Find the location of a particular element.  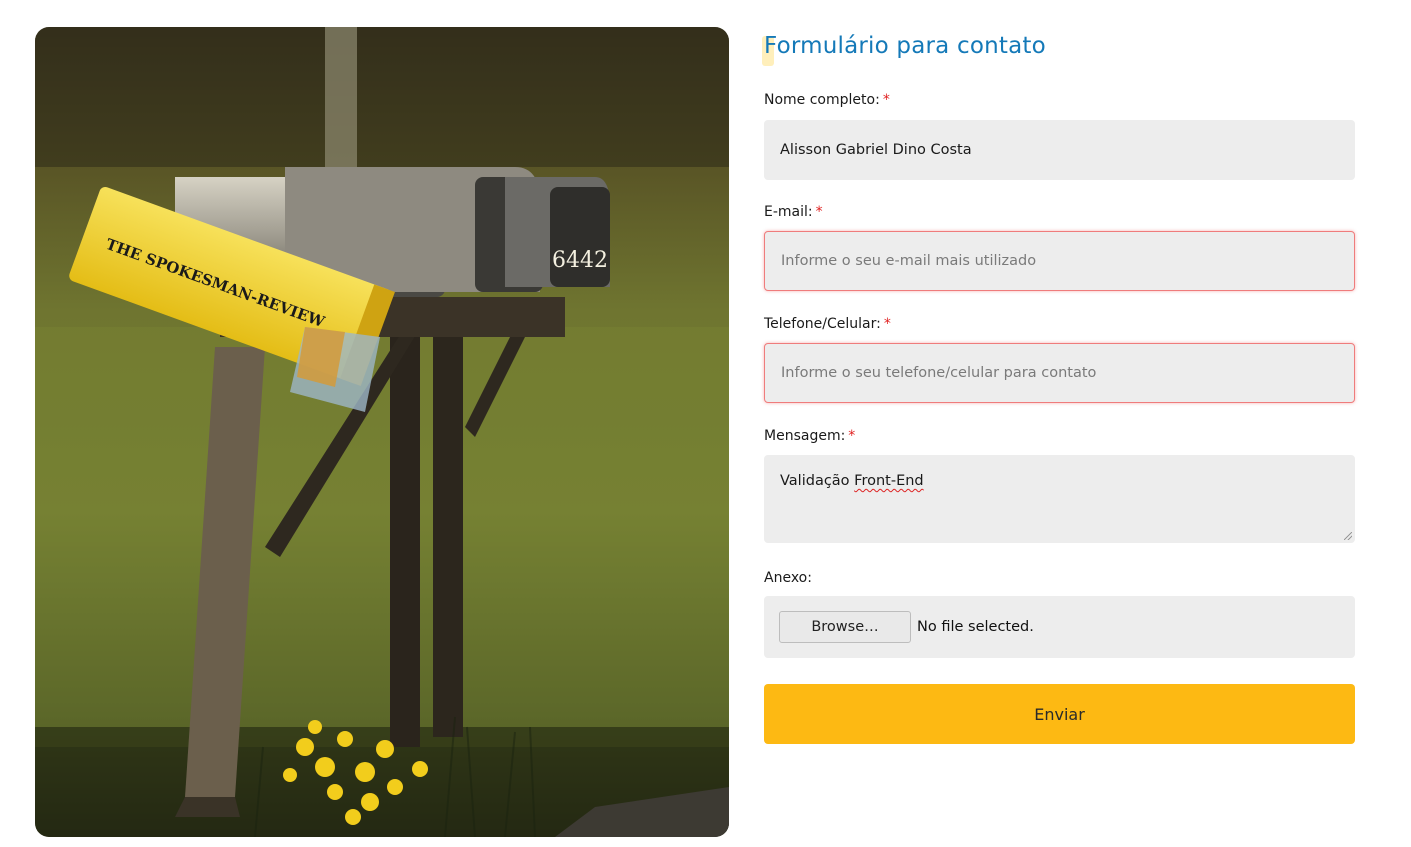

submit-button: Enviar is located at coordinates (1059, 714).